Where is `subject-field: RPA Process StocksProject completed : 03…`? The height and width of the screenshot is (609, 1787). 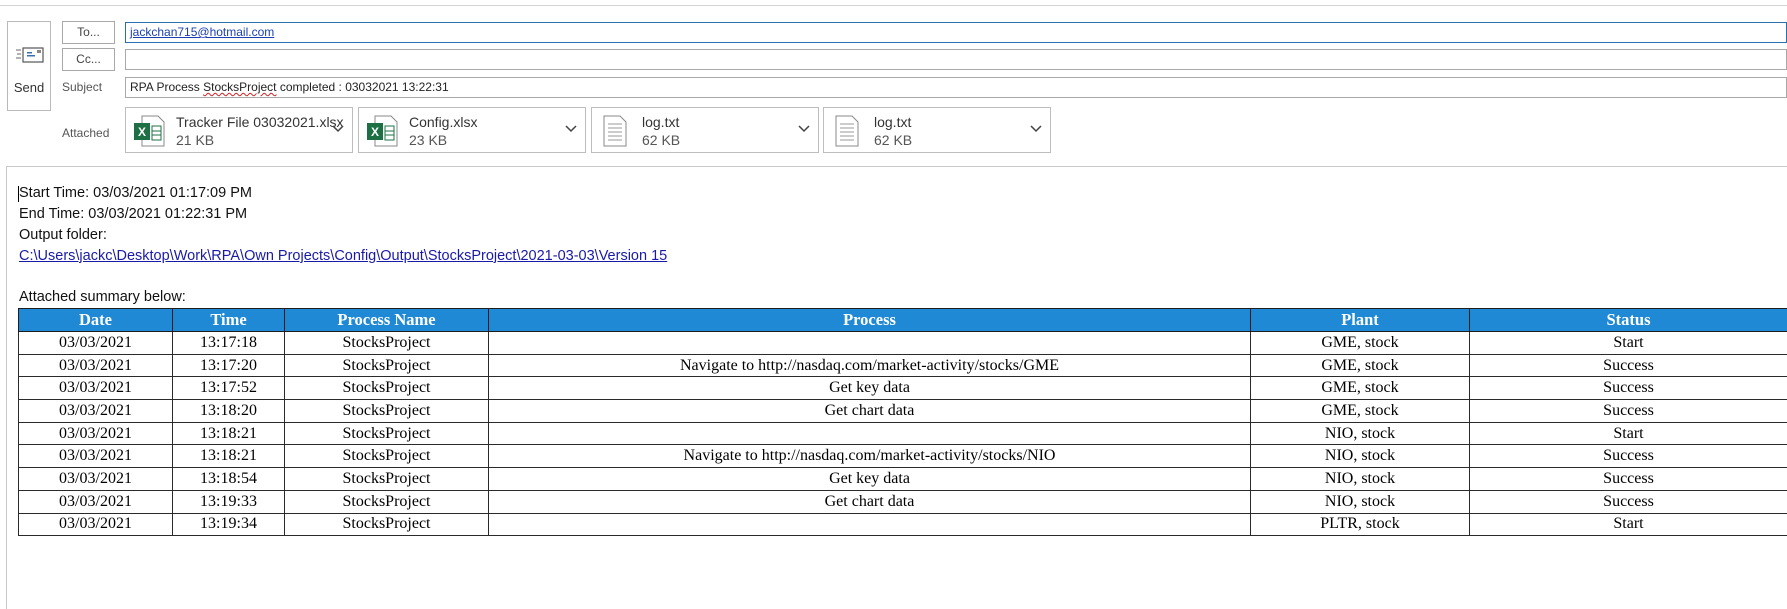
subject-field: RPA Process StocksProject completed : 03… is located at coordinates (956, 87).